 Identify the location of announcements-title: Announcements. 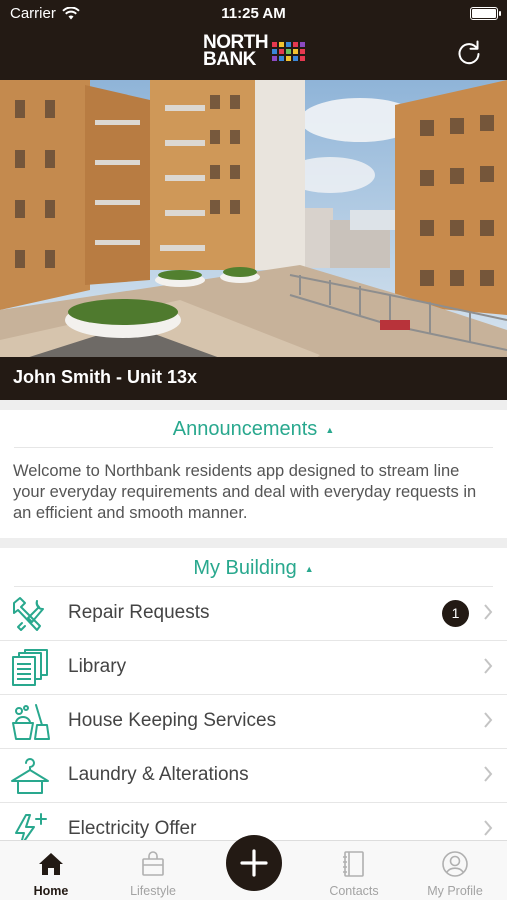
(245, 429).